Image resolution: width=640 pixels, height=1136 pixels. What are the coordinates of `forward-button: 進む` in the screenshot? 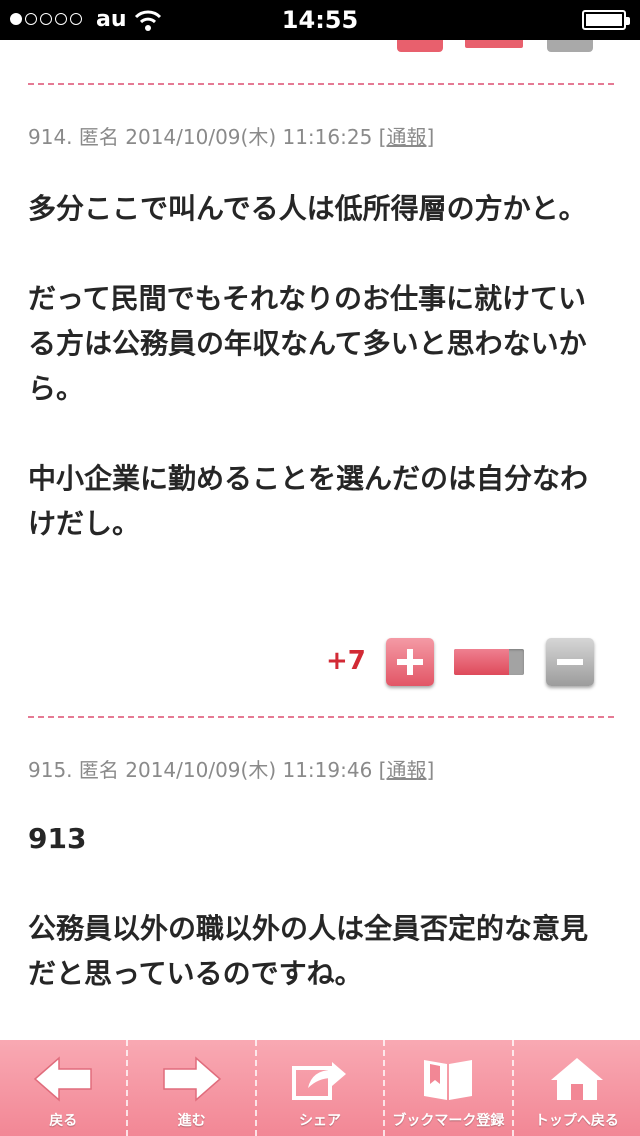 It's located at (192, 1088).